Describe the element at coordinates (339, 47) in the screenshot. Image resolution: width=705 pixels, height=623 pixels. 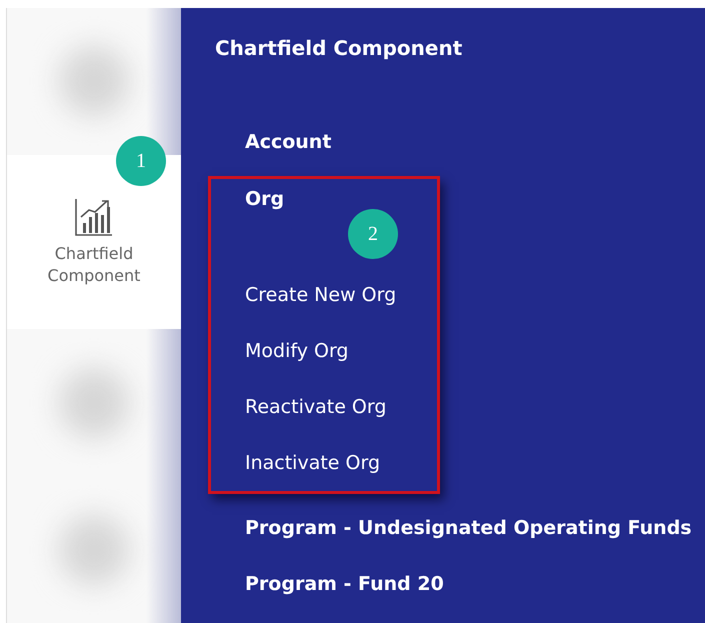
I see `panel-title: Chartfield Component` at that location.